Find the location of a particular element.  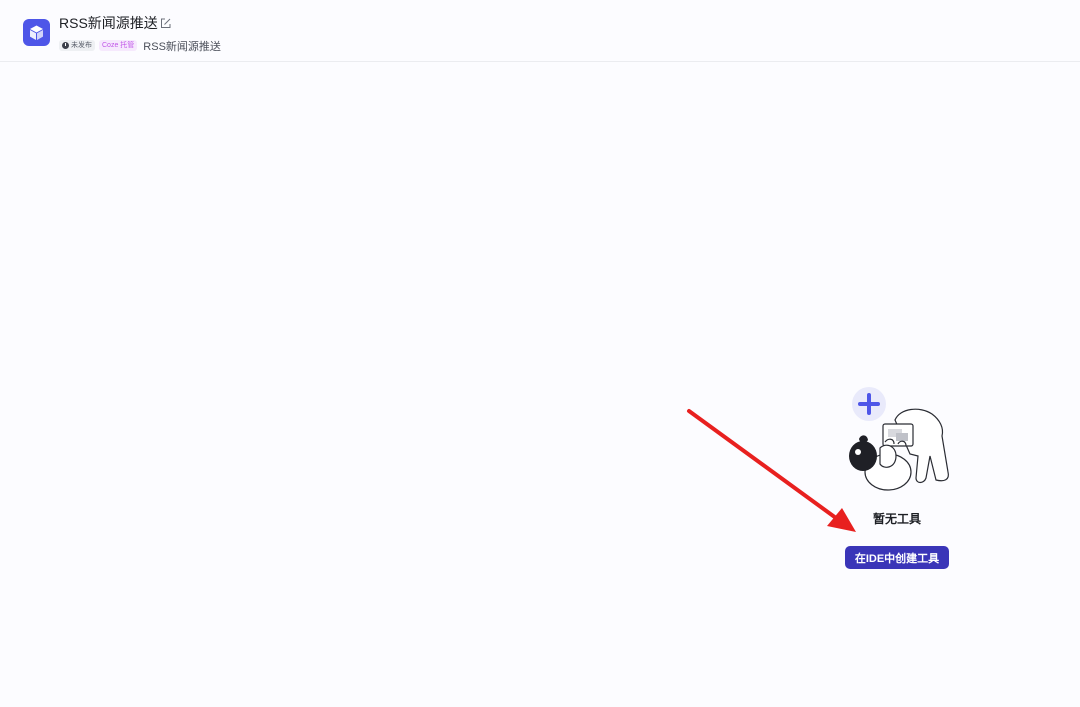

header: RSS新闻源推送 未发布 Coze 托管 RSS新闻源推送 is located at coordinates (540, 31).